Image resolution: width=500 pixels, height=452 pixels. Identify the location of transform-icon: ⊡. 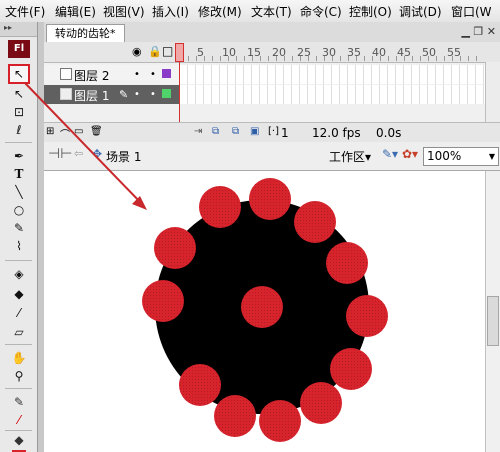
(19, 112).